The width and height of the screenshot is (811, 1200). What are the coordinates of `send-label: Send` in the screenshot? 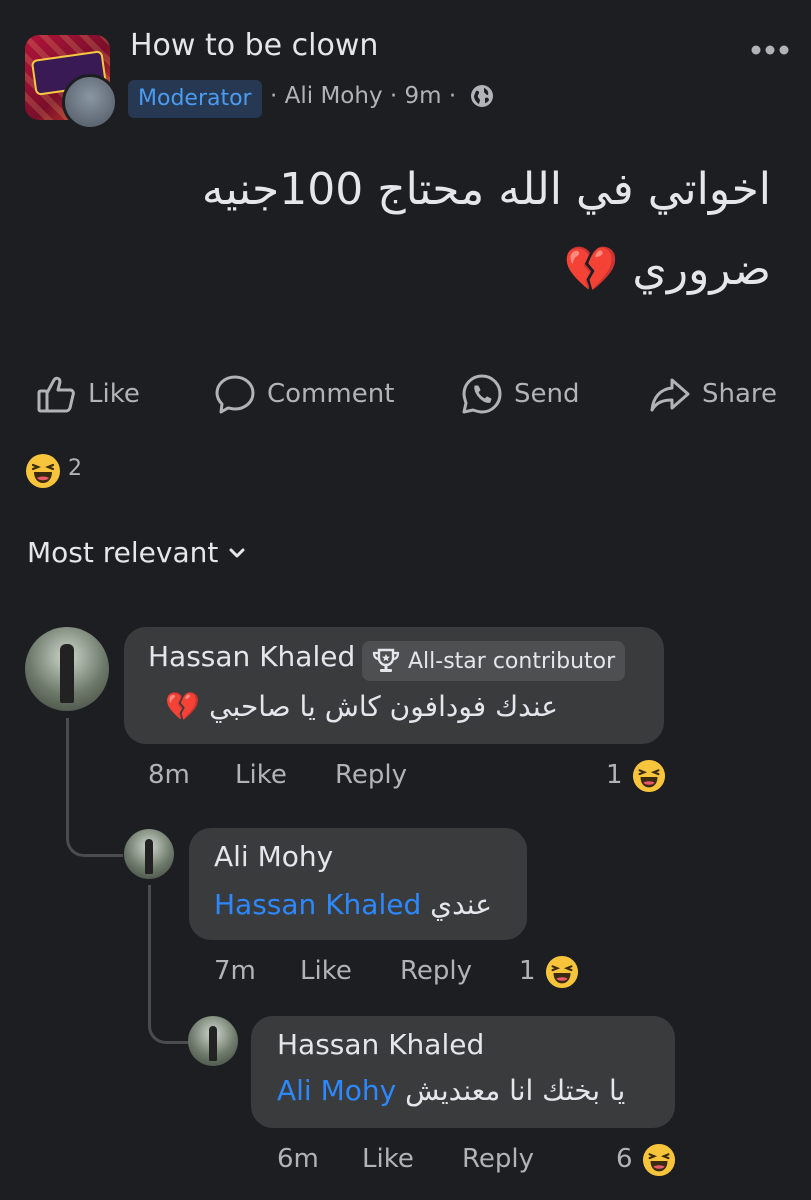 It's located at (547, 394).